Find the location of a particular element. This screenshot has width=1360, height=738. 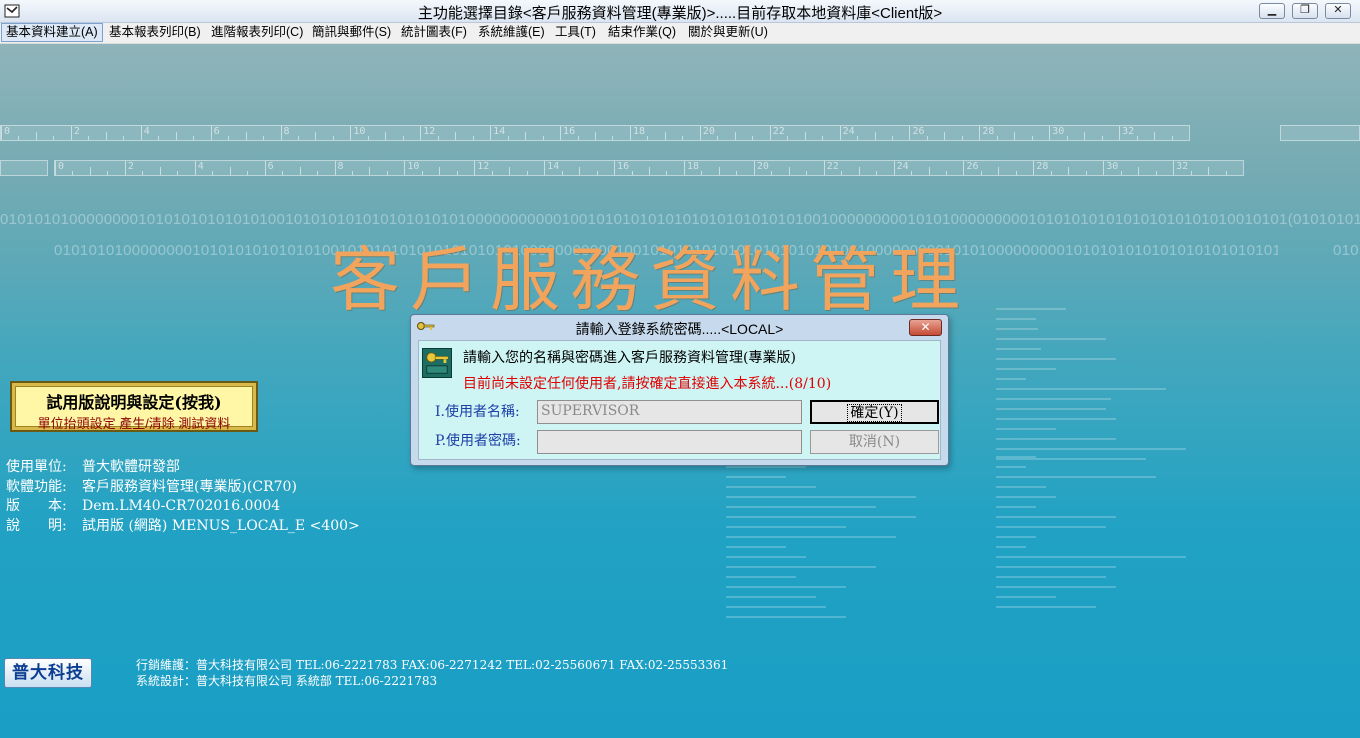

ruler-number: 22 is located at coordinates (778, 131).